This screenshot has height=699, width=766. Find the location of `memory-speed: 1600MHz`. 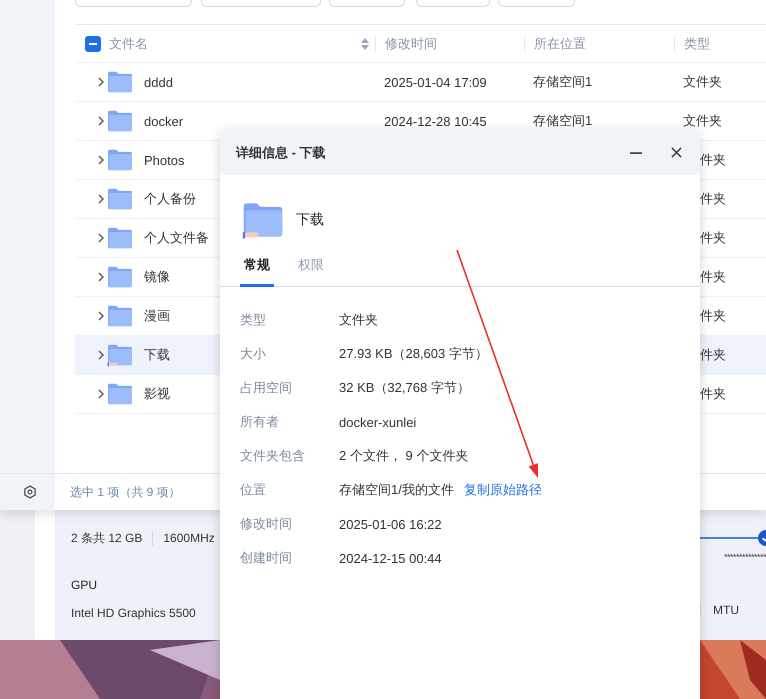

memory-speed: 1600MHz is located at coordinates (189, 538).